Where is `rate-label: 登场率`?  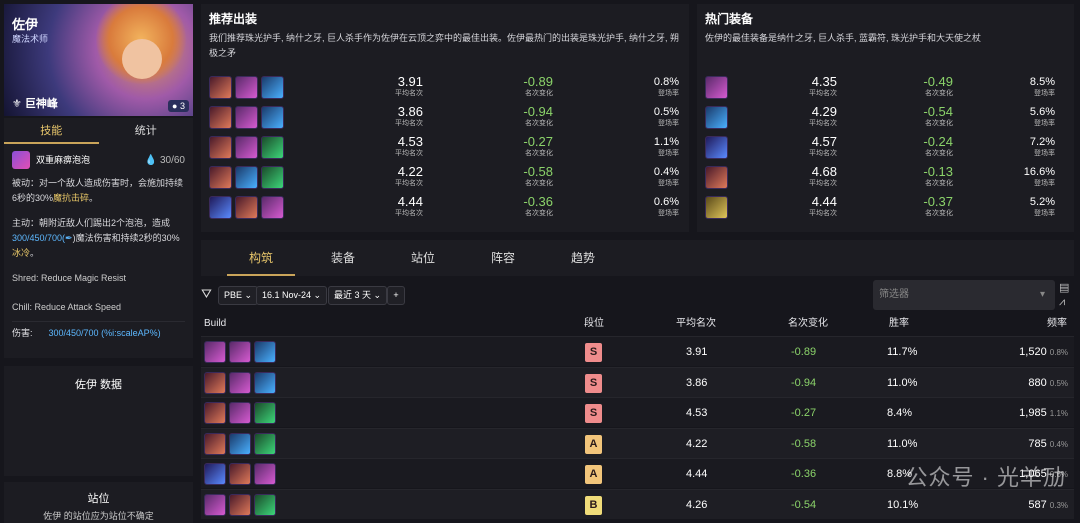
rate-label: 登场率 is located at coordinates (668, 153).